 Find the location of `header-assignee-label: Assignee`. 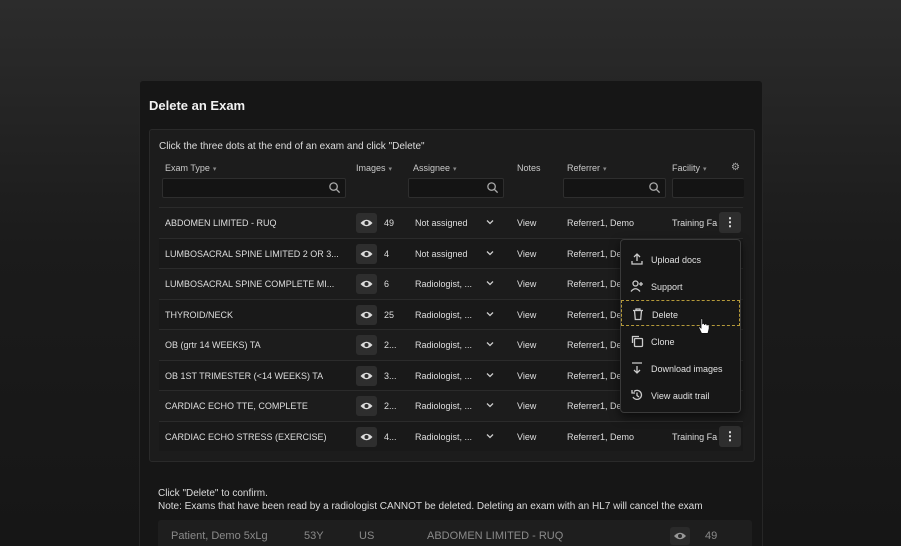

header-assignee-label: Assignee is located at coordinates (432, 168).